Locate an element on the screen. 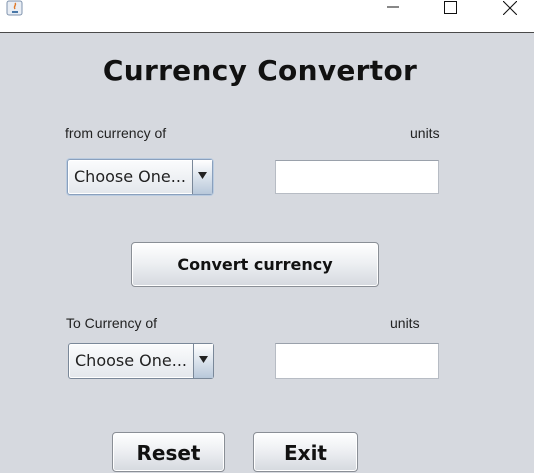 Image resolution: width=534 pixels, height=473 pixels. from-units-label: units is located at coordinates (425, 133).